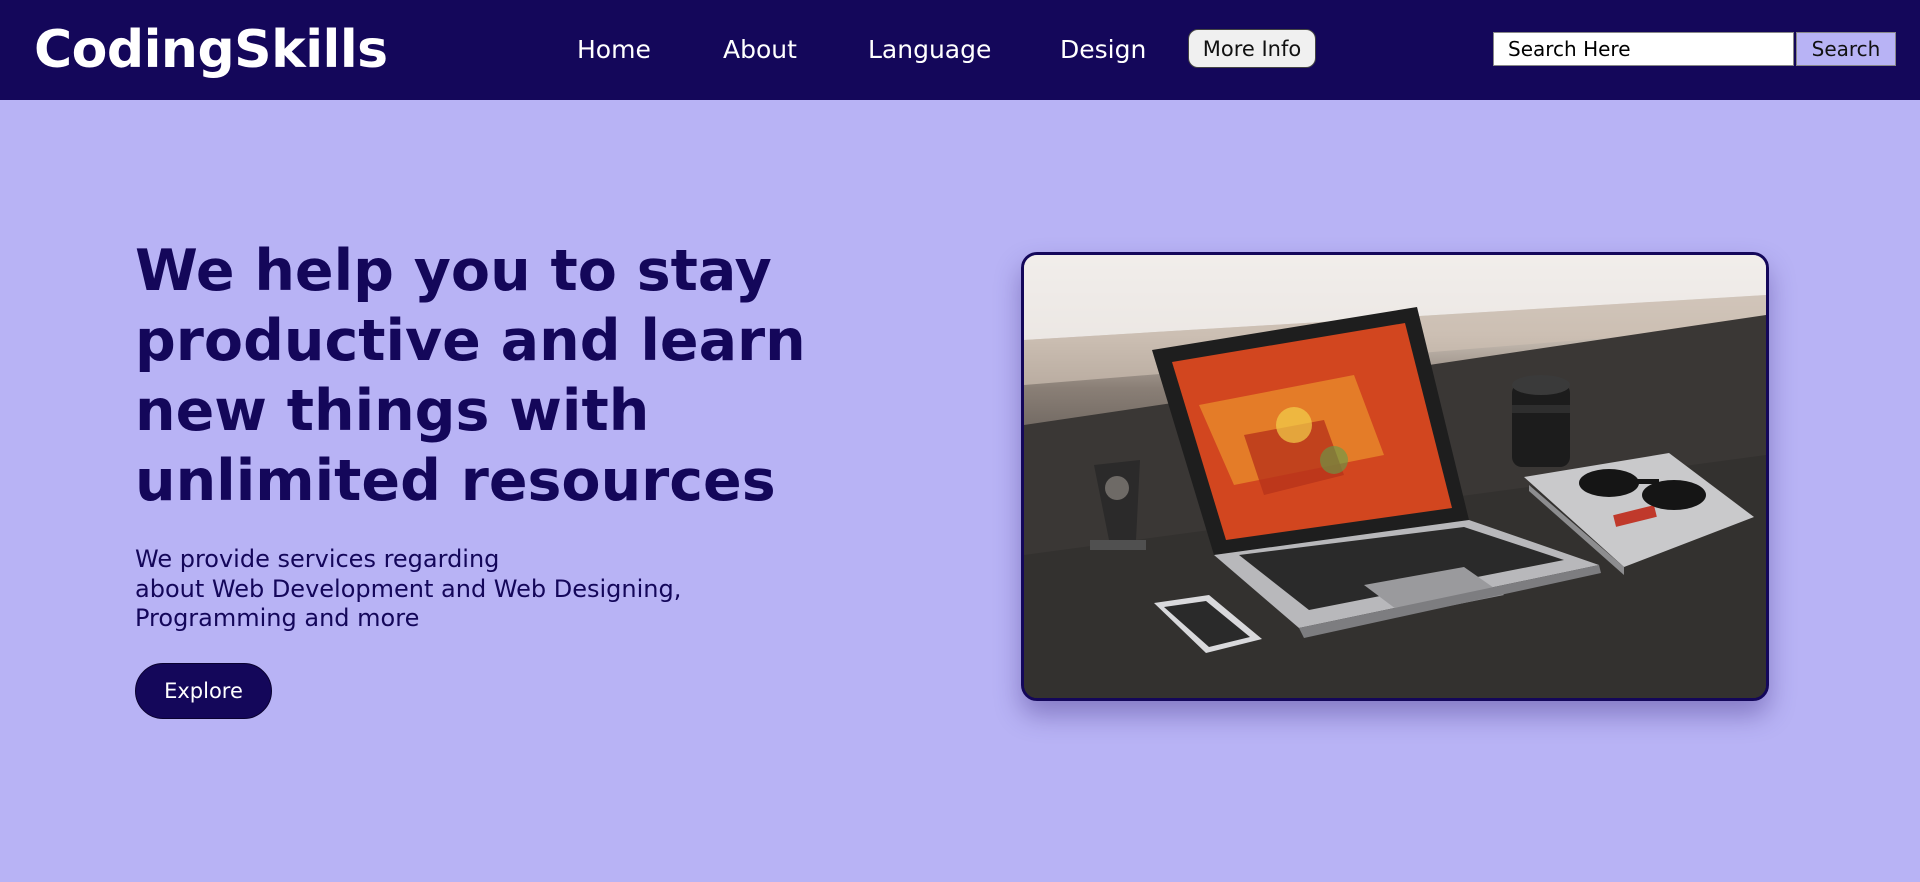 This screenshot has height=882, width=1920. Describe the element at coordinates (1643, 49) in the screenshot. I see `search-input` at that location.